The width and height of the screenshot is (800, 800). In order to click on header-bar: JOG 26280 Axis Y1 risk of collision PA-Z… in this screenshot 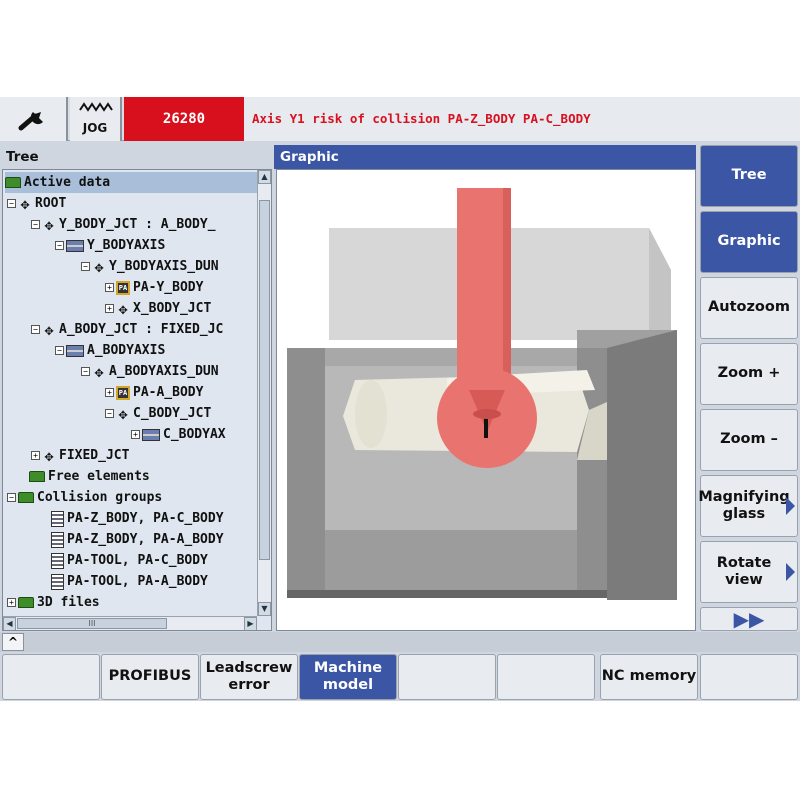, I will do `click(400, 119)`.